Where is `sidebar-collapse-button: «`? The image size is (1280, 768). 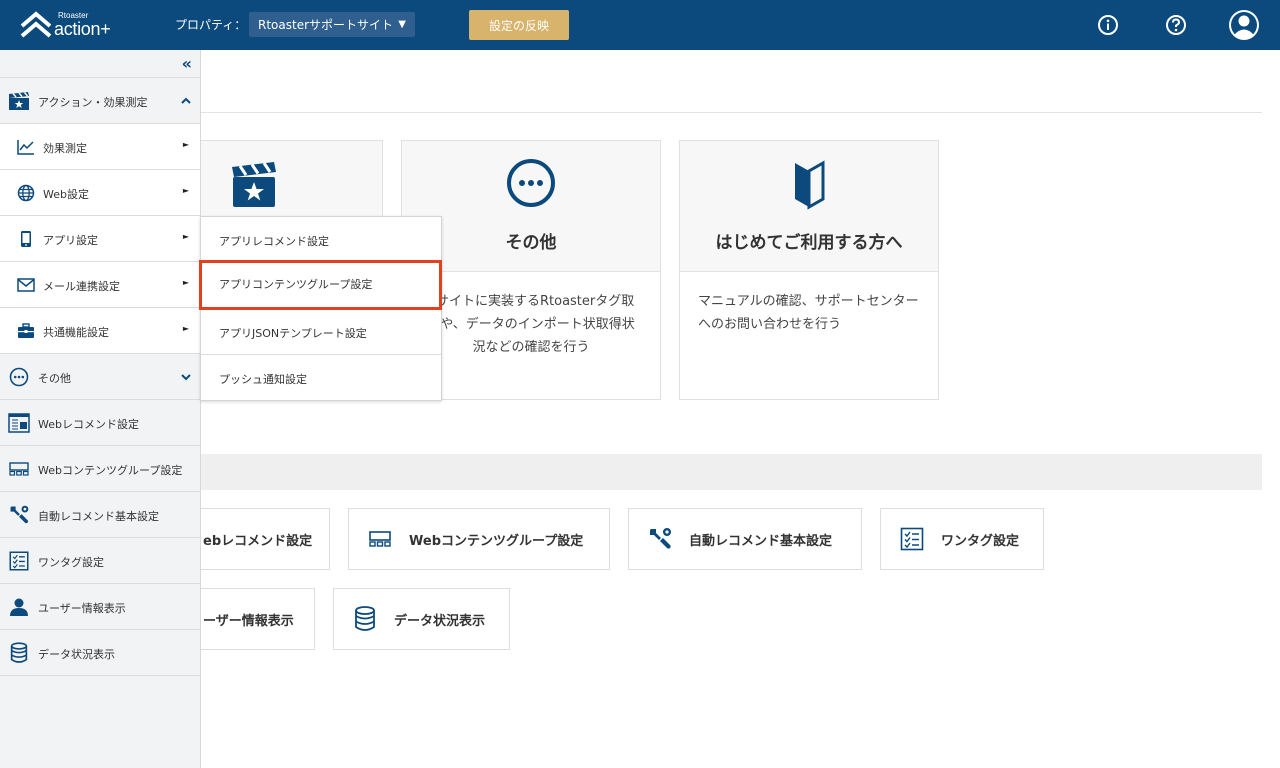 sidebar-collapse-button: « is located at coordinates (100, 64).